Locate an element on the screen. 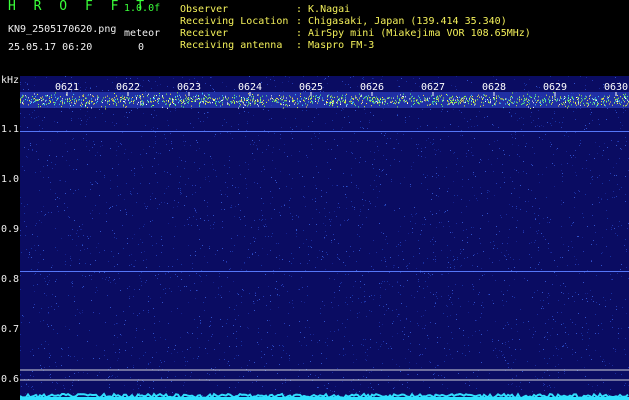 The width and height of the screenshot is (629, 400). y-tick-label: 0.6 is located at coordinates (10, 379).